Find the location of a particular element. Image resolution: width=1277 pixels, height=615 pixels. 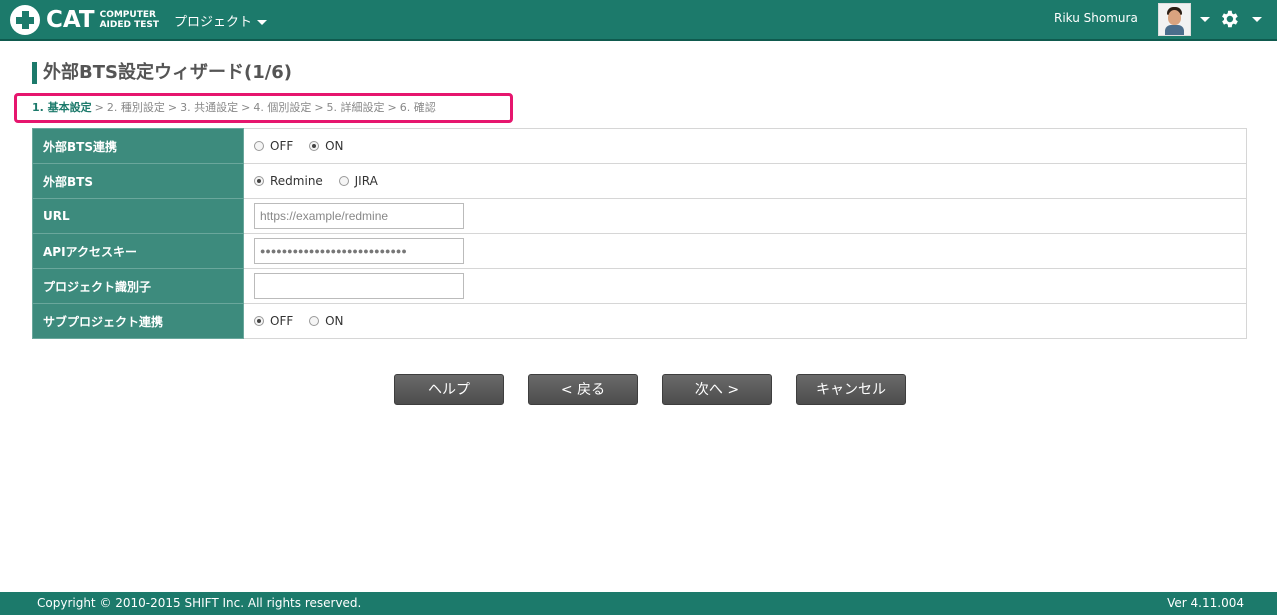

step-6: 6. 確認 is located at coordinates (417, 107).